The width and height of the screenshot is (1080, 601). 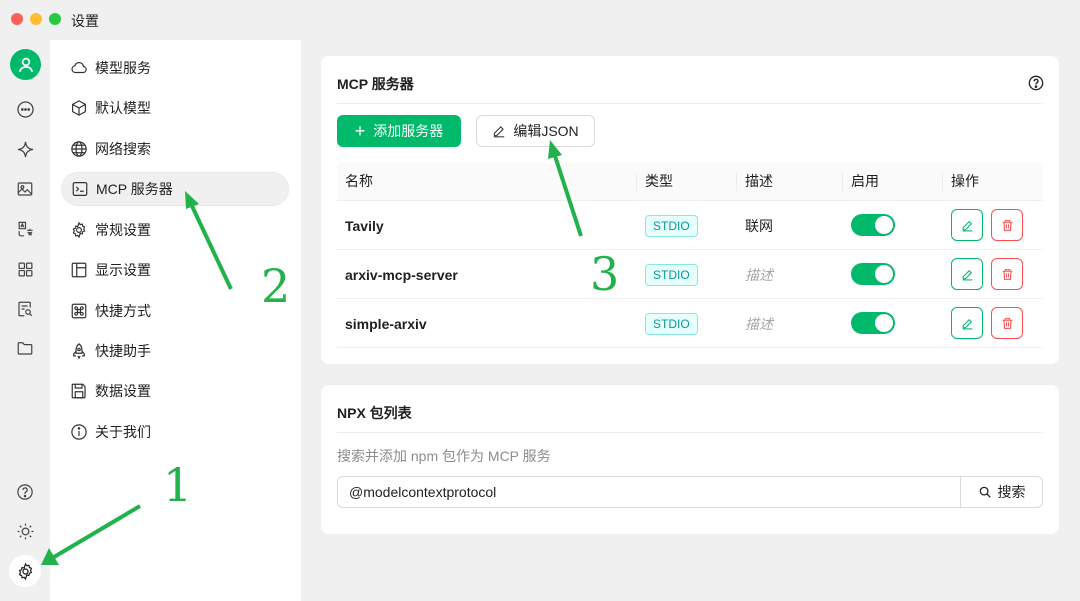 I want to click on annotation-label-3: 3, so click(x=605, y=274).